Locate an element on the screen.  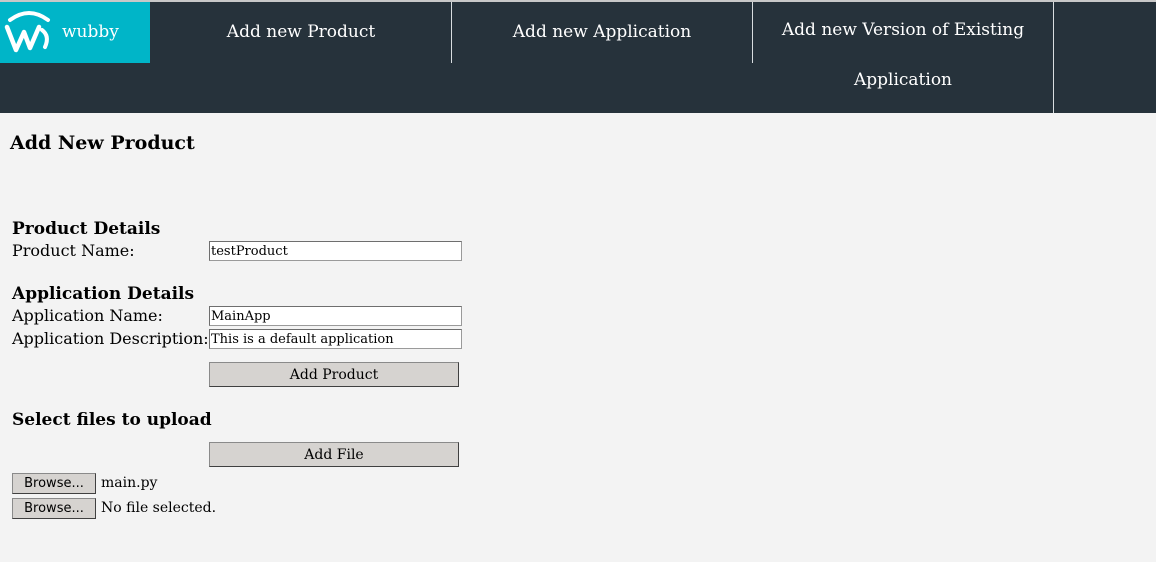
upload-heading: Select files to upload is located at coordinates (112, 420).